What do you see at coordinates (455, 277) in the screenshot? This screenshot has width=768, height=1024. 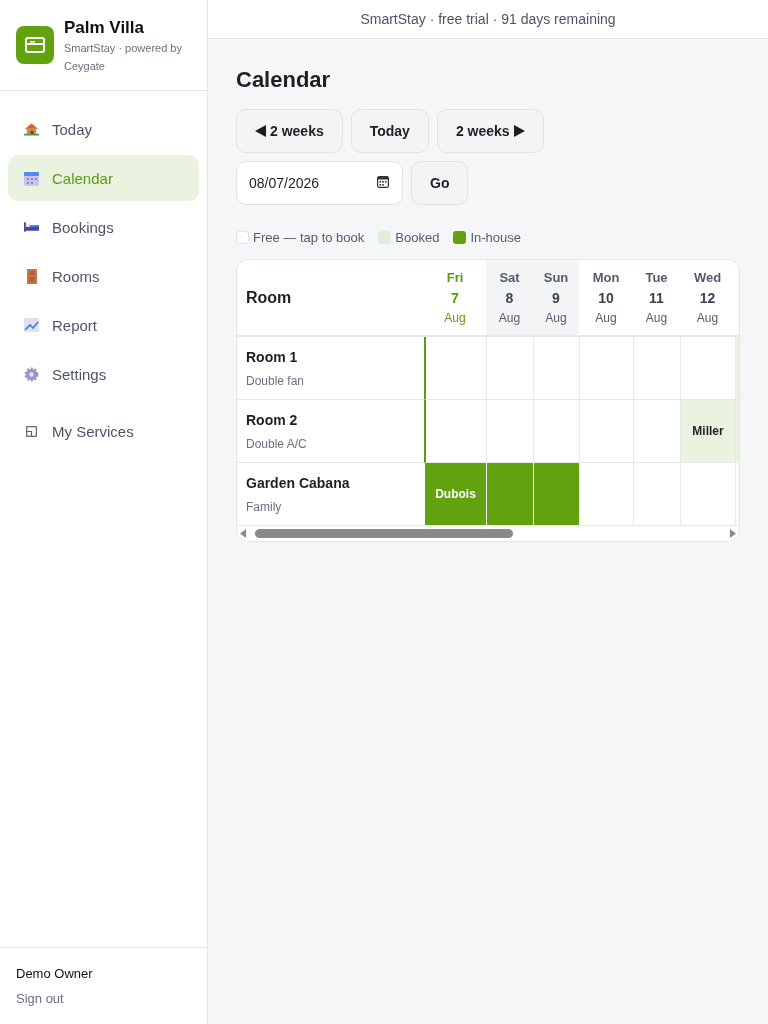 I see `weekday-label: Fri` at bounding box center [455, 277].